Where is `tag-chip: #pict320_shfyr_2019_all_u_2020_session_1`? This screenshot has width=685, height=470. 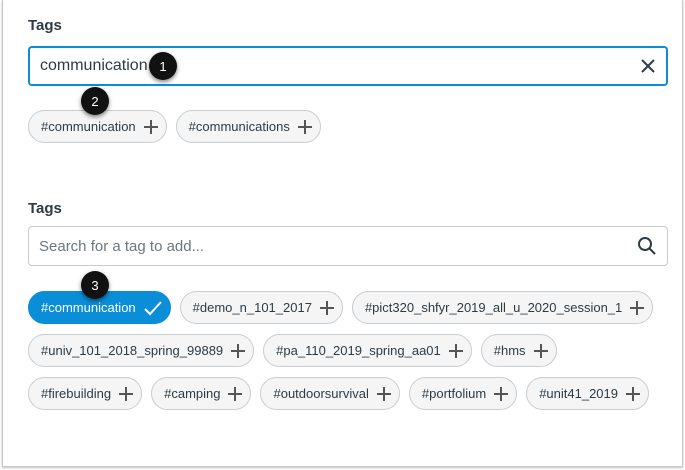 tag-chip: #pict320_shfyr_2019_all_u_2020_session_1 is located at coordinates (502, 307).